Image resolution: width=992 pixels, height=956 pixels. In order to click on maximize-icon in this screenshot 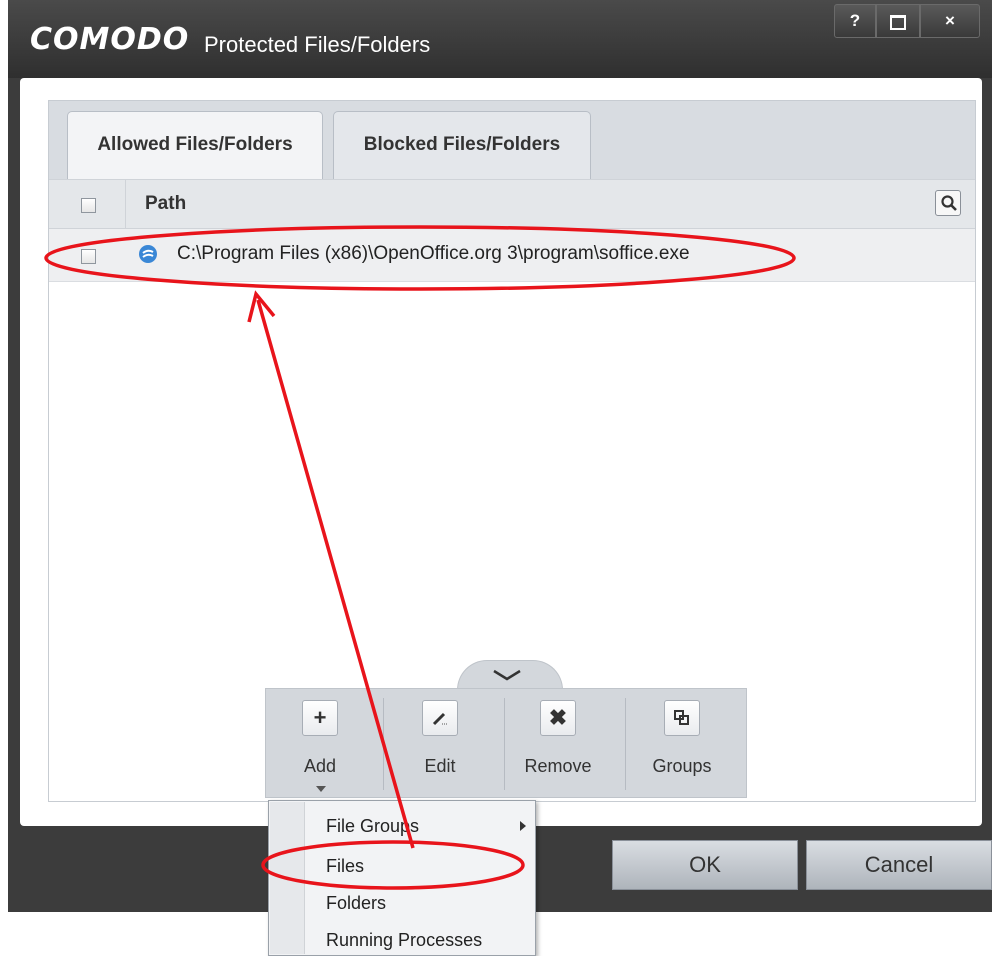, I will do `click(898, 22)`.